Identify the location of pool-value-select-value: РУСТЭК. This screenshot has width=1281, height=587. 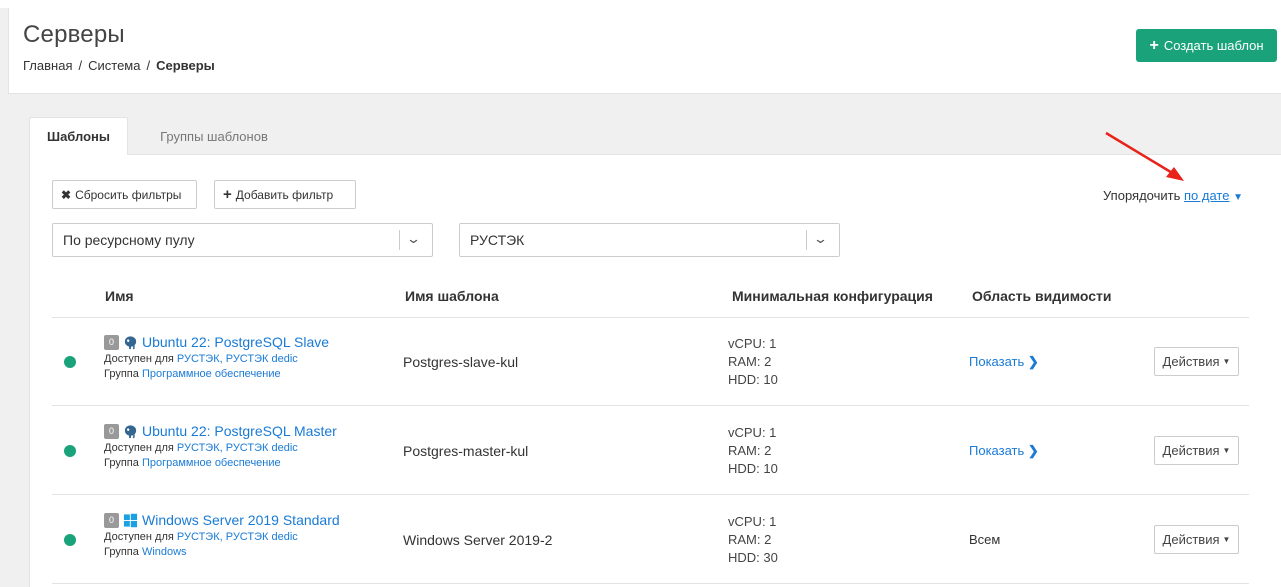
(497, 240).